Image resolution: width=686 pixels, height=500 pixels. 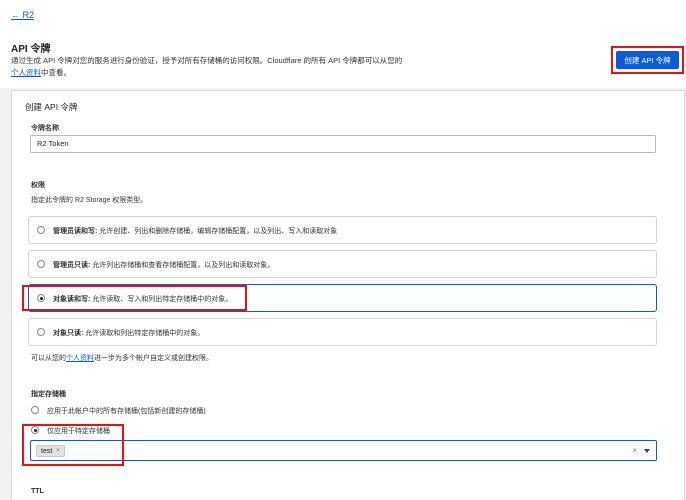 I want to click on back-link-r2: ← R2, so click(x=22, y=15).